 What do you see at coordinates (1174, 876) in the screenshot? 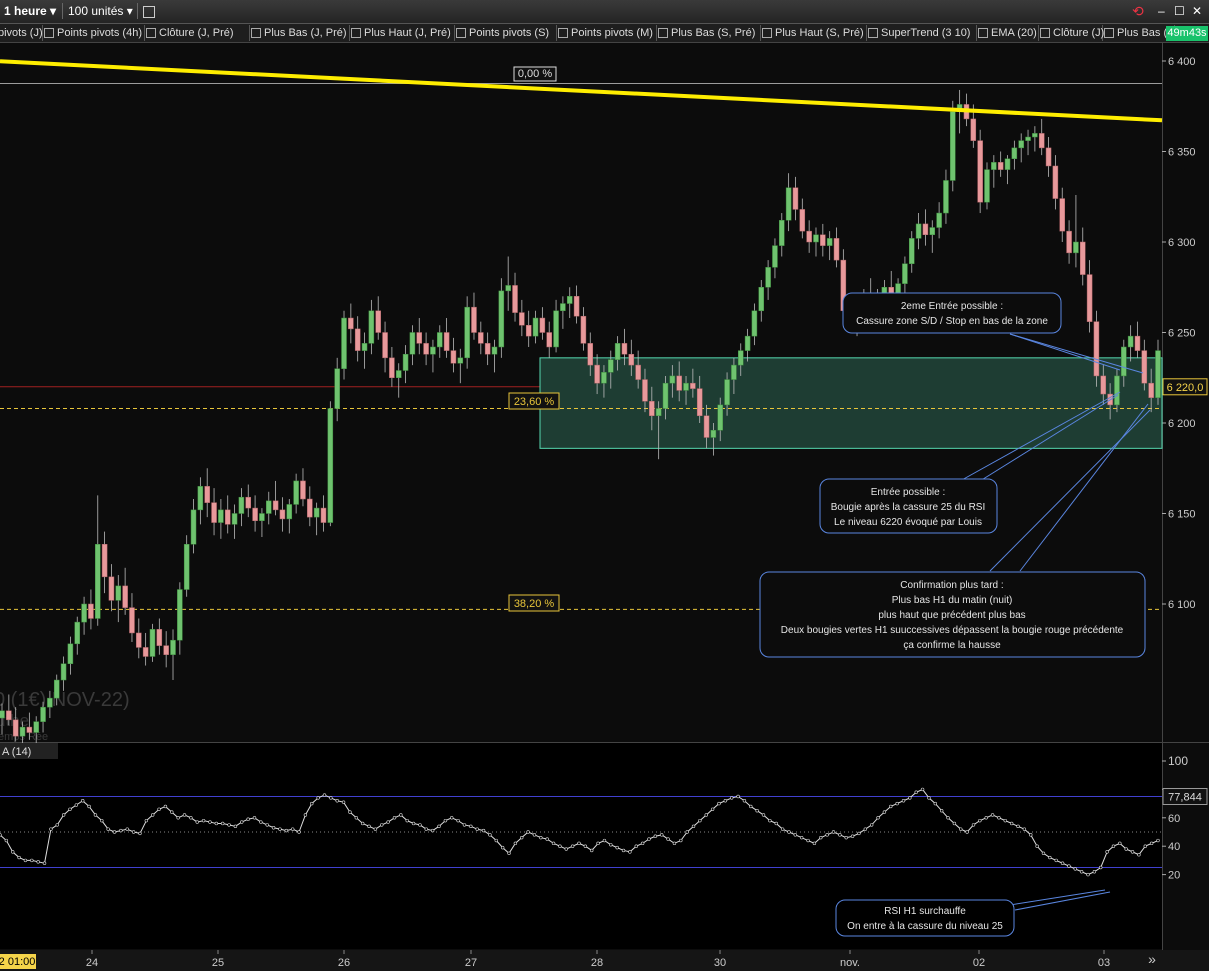
I see `rsi-tick-label: 20` at bounding box center [1174, 876].